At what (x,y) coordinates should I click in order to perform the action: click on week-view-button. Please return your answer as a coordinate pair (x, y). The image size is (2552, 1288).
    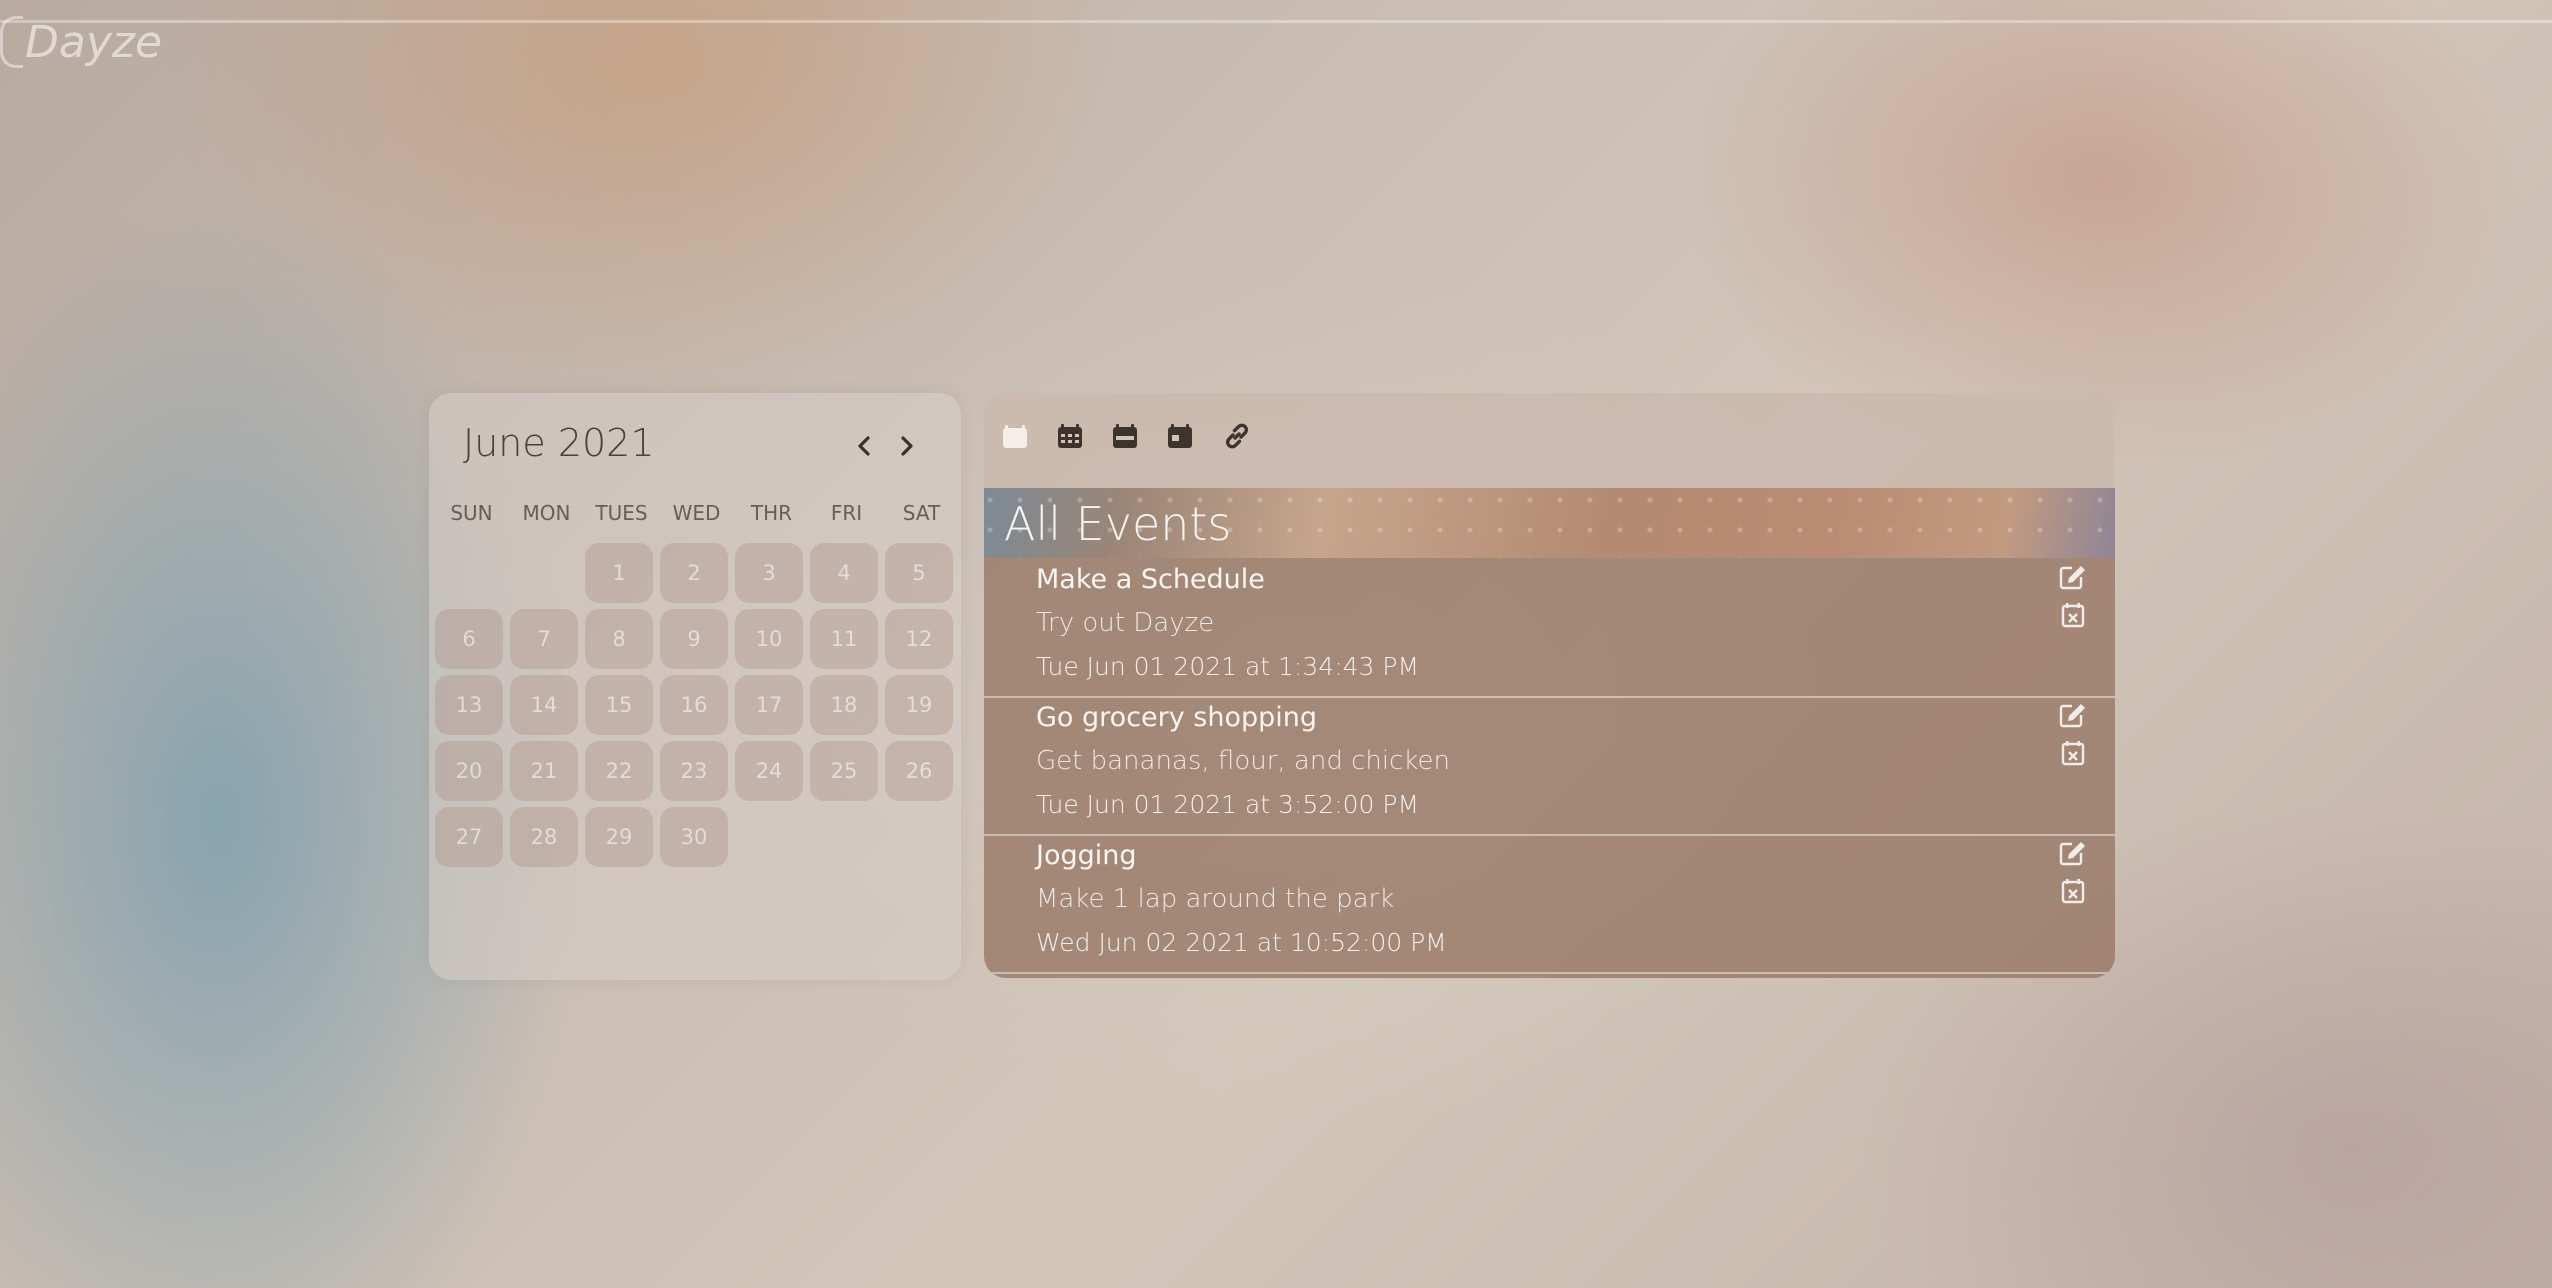
    Looking at the image, I should click on (1125, 436).